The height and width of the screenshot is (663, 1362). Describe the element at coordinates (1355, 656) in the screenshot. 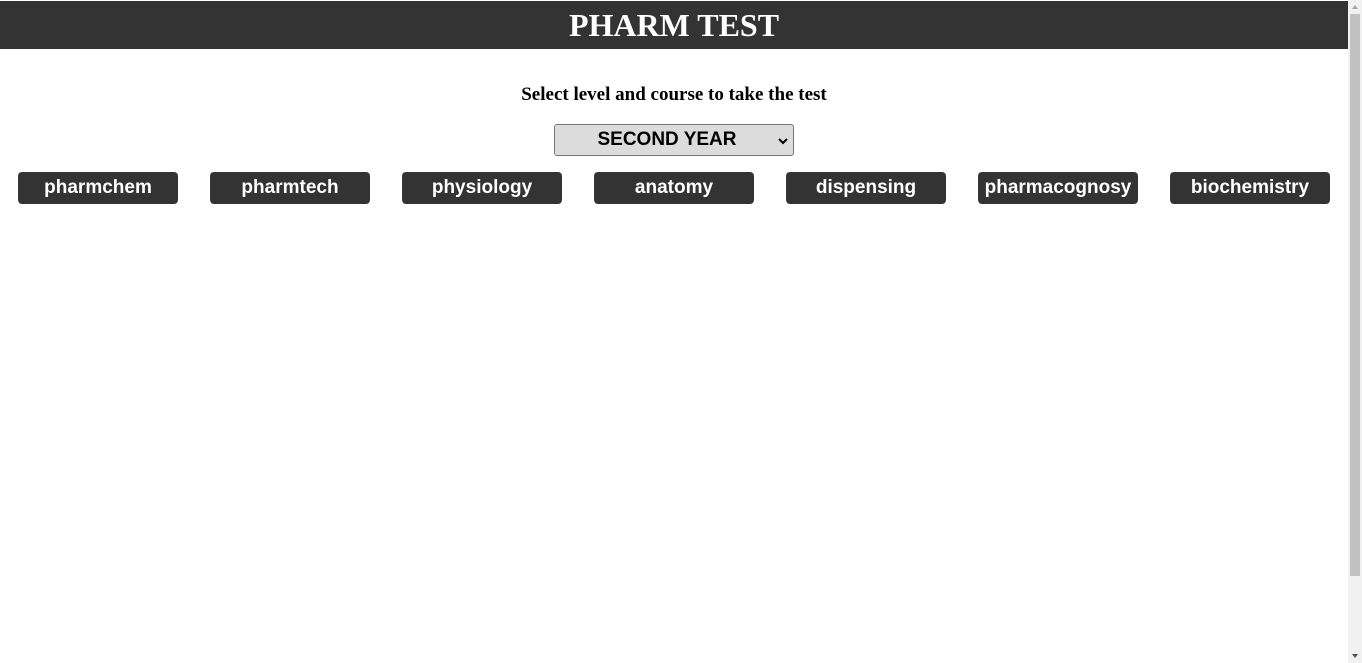

I see `scroll-down-arrow-icon` at that location.